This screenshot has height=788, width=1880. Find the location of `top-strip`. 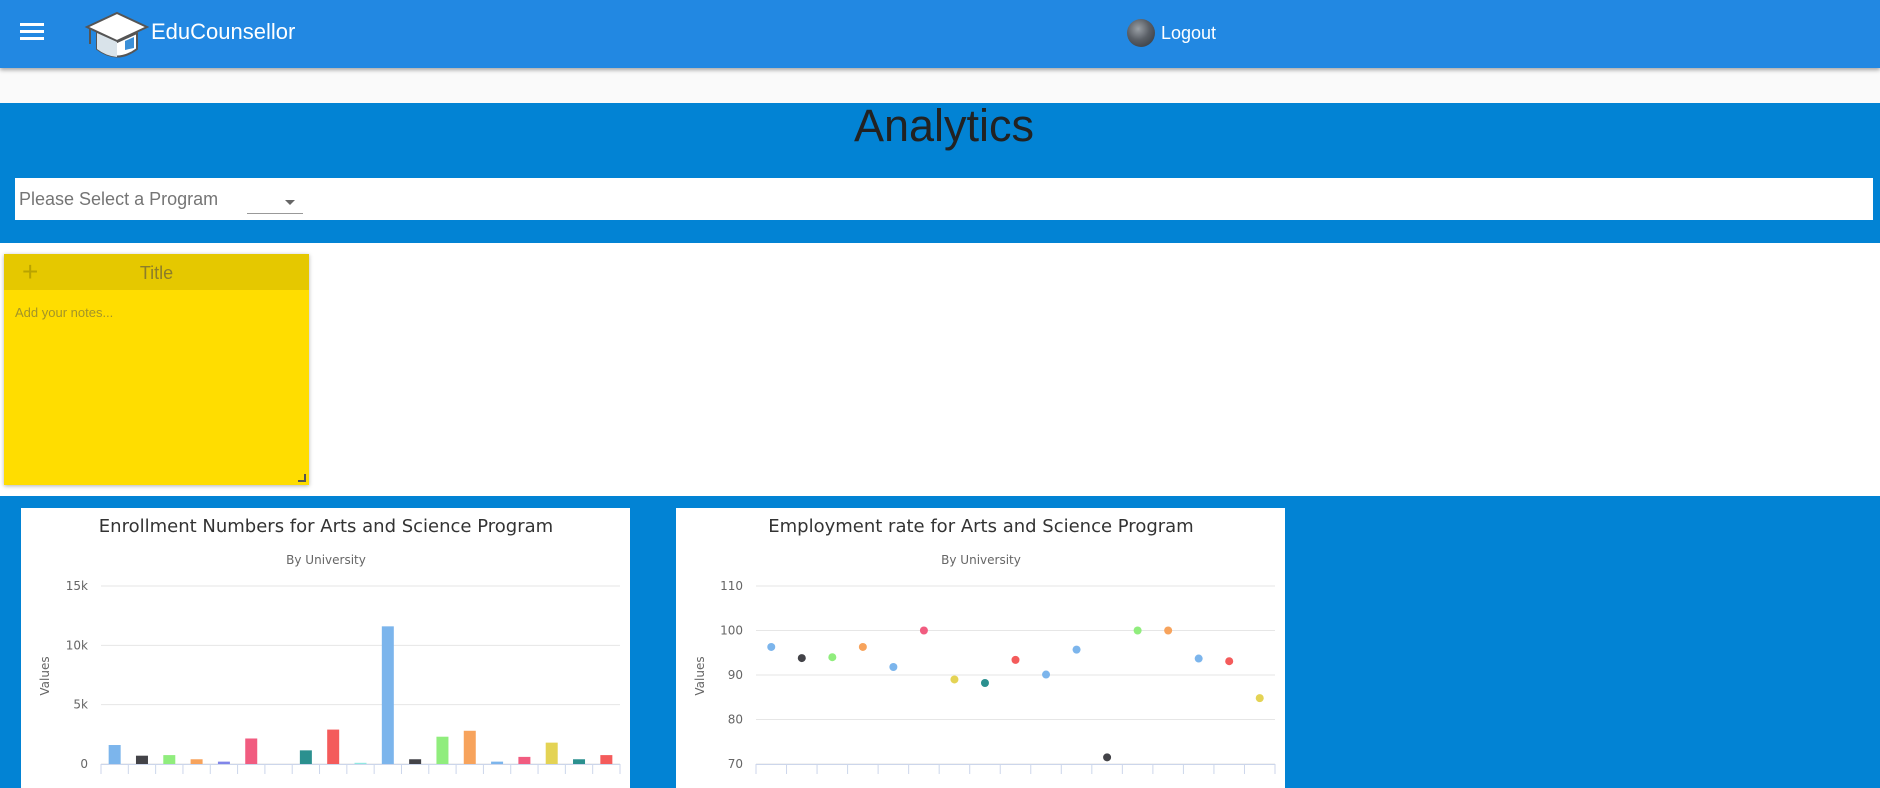

top-strip is located at coordinates (940, 85).